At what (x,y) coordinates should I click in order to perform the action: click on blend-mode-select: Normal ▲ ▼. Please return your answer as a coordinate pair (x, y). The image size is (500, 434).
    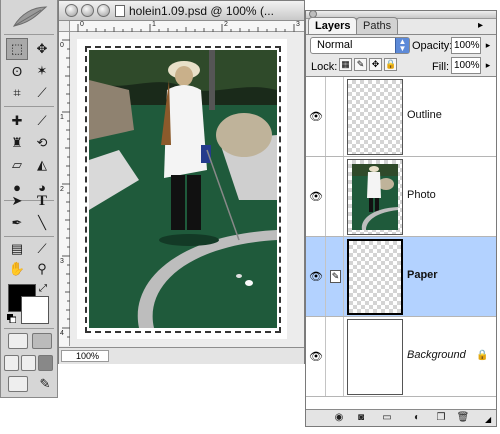
    Looking at the image, I should click on (360, 45).